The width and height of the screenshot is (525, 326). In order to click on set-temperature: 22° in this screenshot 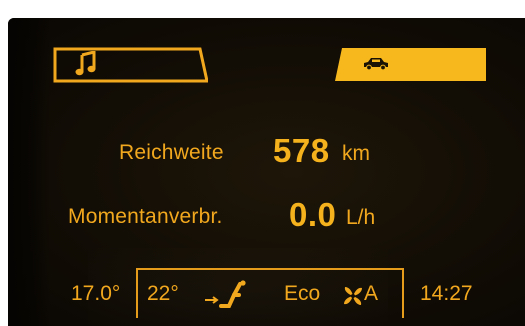, I will do `click(163, 294)`.